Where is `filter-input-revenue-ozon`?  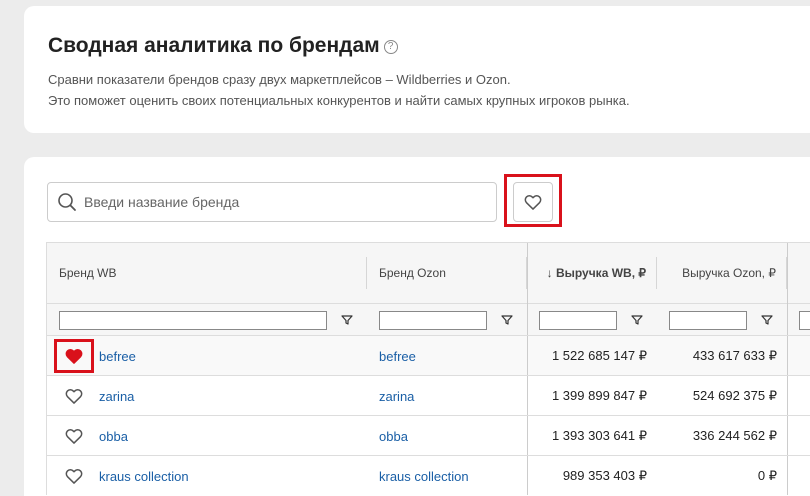 filter-input-revenue-ozon is located at coordinates (708, 320).